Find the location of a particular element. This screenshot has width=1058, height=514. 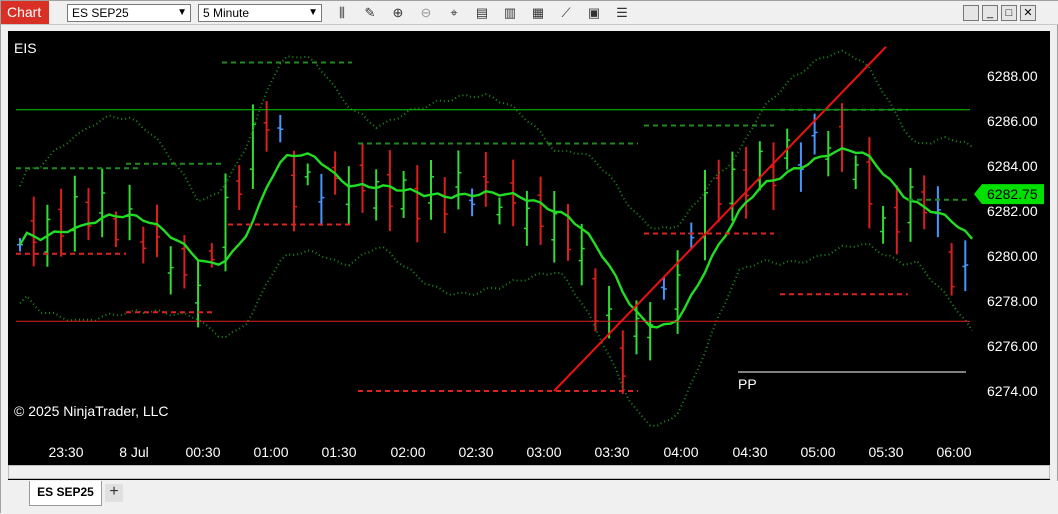

draw-pencil-icon: ✎ is located at coordinates (370, 13).